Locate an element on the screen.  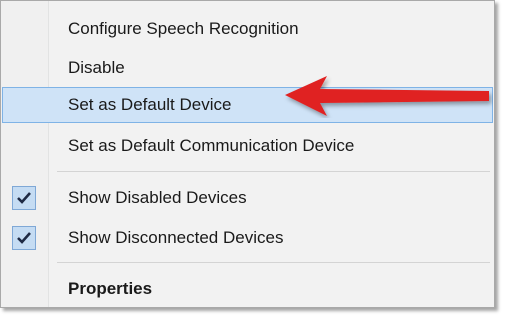
menu-item-configure-speech-recognition: Configure Speech Recognition is located at coordinates (247, 29).